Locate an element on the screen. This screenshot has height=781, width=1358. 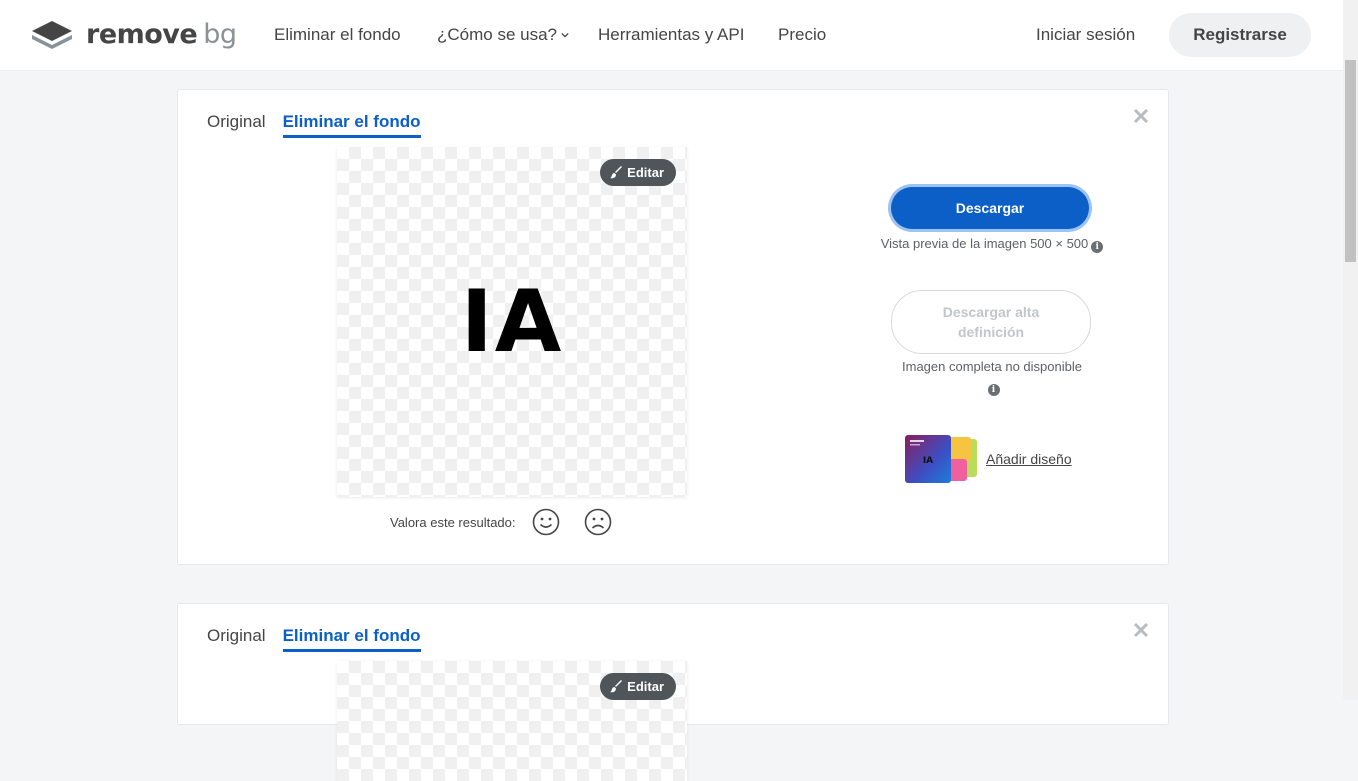
download-hd-button: Descargar alta definición is located at coordinates (991, 322).